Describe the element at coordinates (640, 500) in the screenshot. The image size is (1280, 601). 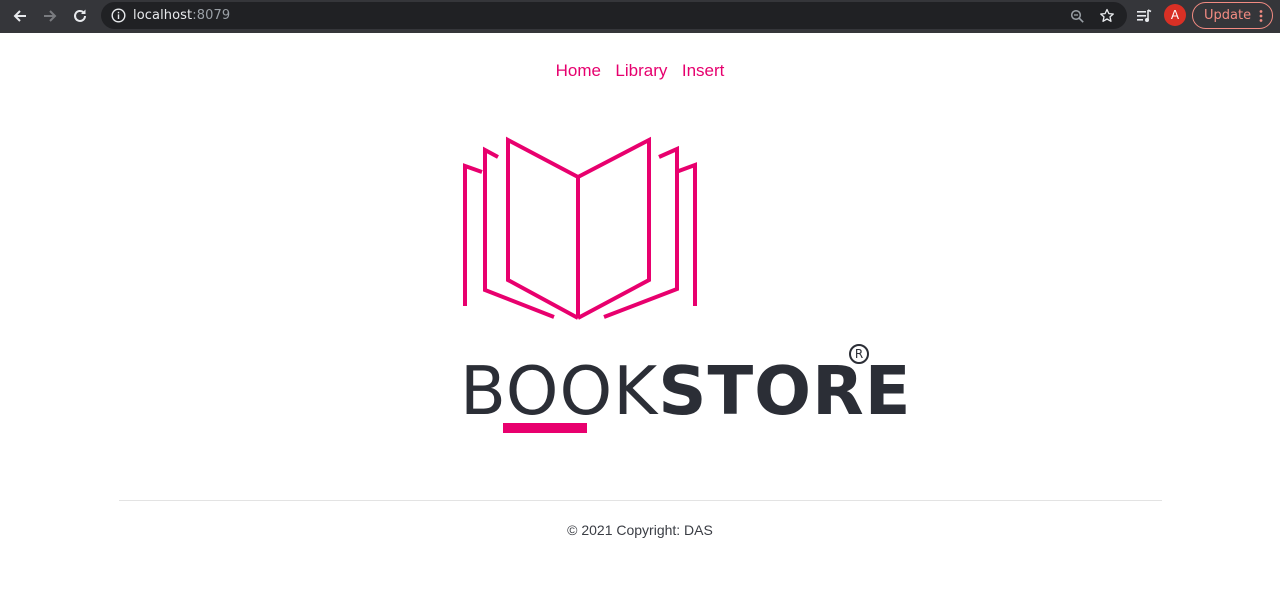
I see `footer-divider` at that location.